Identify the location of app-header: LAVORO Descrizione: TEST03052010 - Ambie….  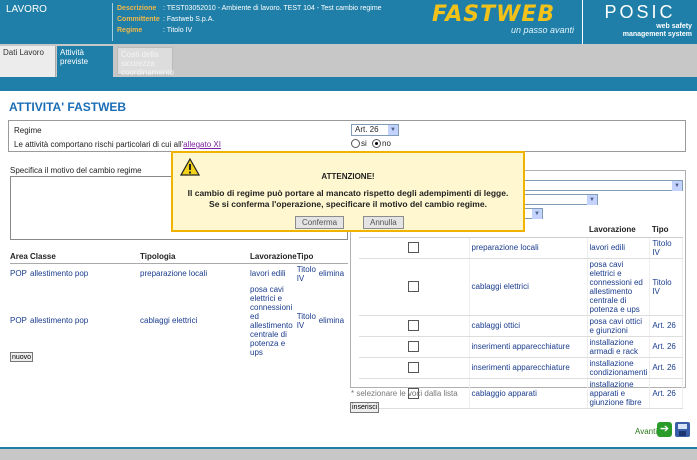
(348, 22).